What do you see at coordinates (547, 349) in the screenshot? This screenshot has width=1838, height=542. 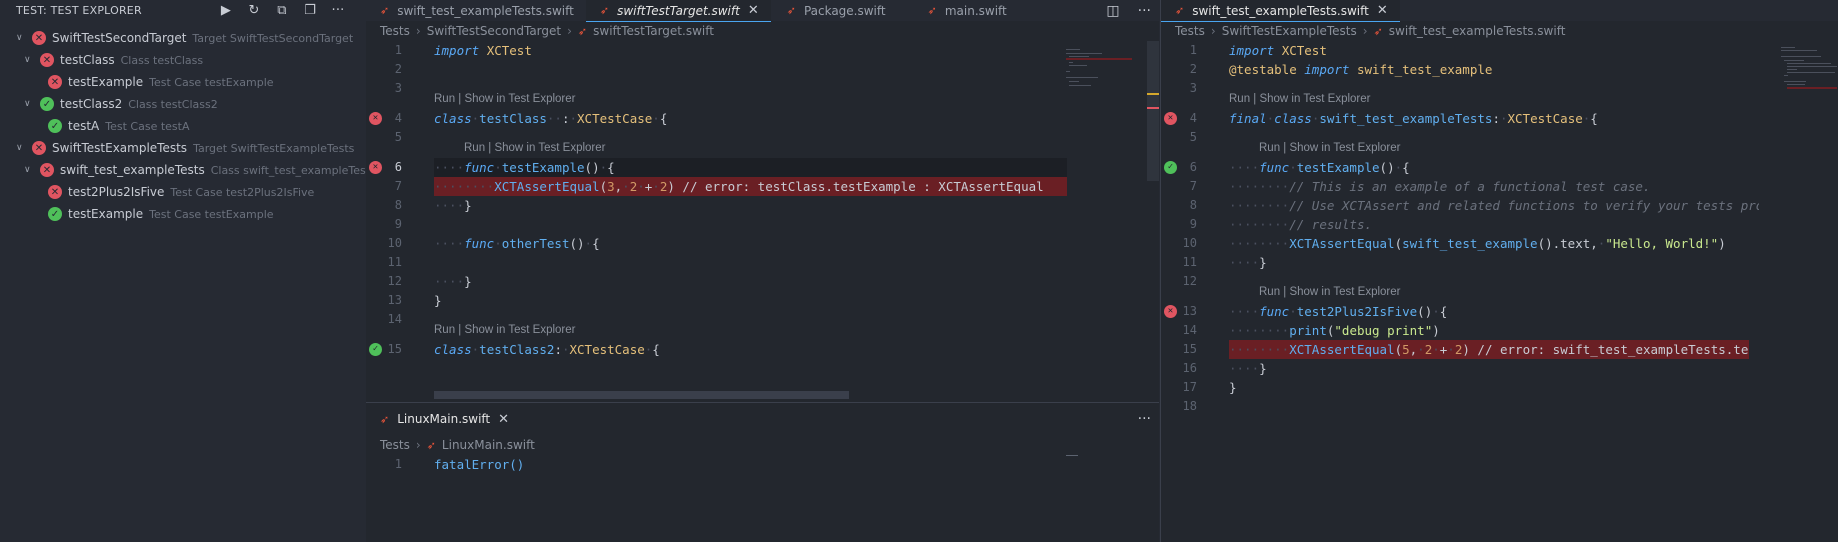 I see `code-line: class·testClass2:·XCTestCase·{` at bounding box center [547, 349].